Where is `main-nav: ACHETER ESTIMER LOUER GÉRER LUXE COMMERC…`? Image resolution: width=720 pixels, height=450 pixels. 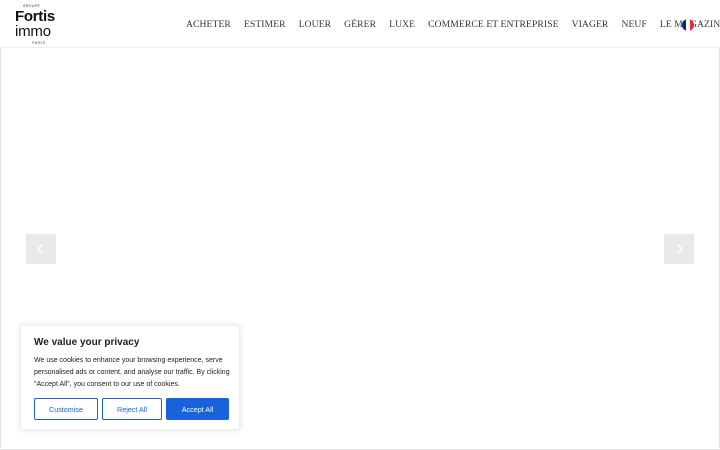
main-nav: ACHETER ESTIMER LOUER GÉRER LUXE COMMERC… is located at coordinates (453, 25).